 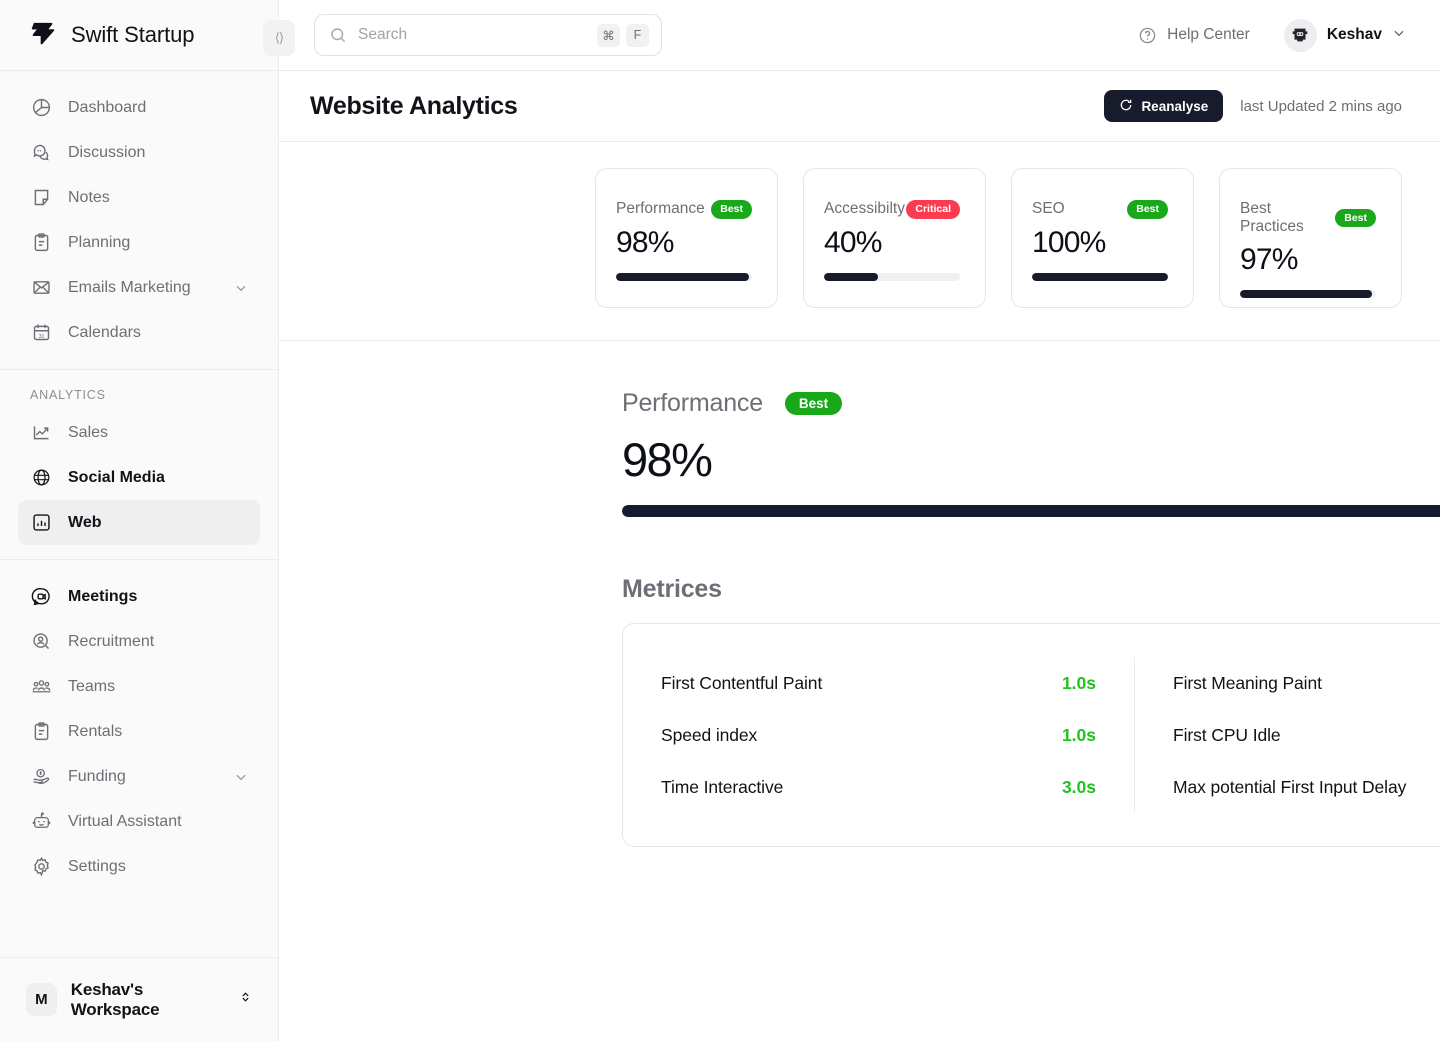 I want to click on sidebar-item-virtual-assistant: Virtual Assistant, so click(x=139, y=821).